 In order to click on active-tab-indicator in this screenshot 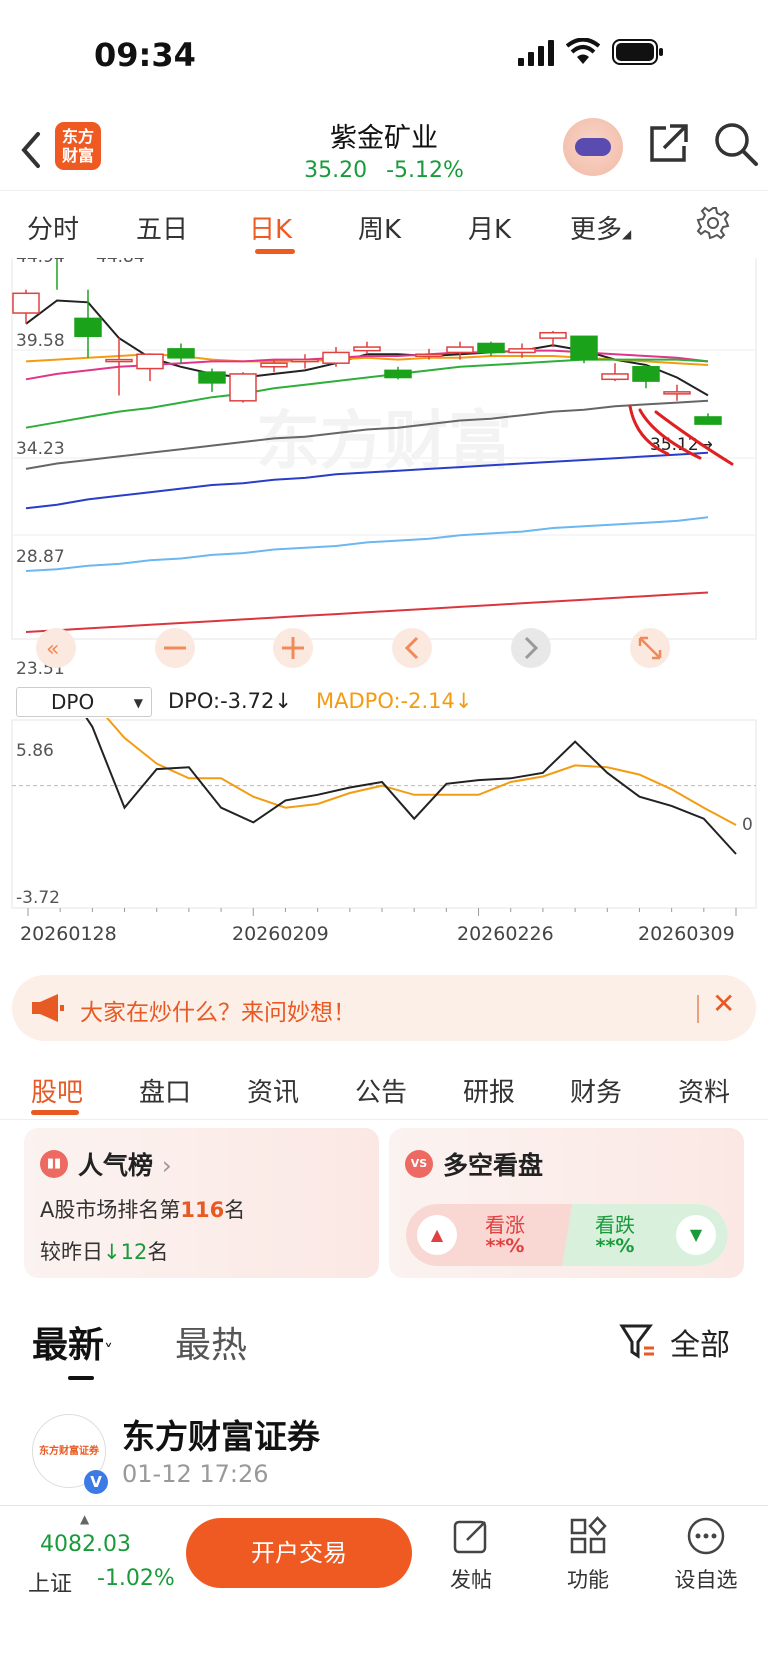, I will do `click(275, 251)`.